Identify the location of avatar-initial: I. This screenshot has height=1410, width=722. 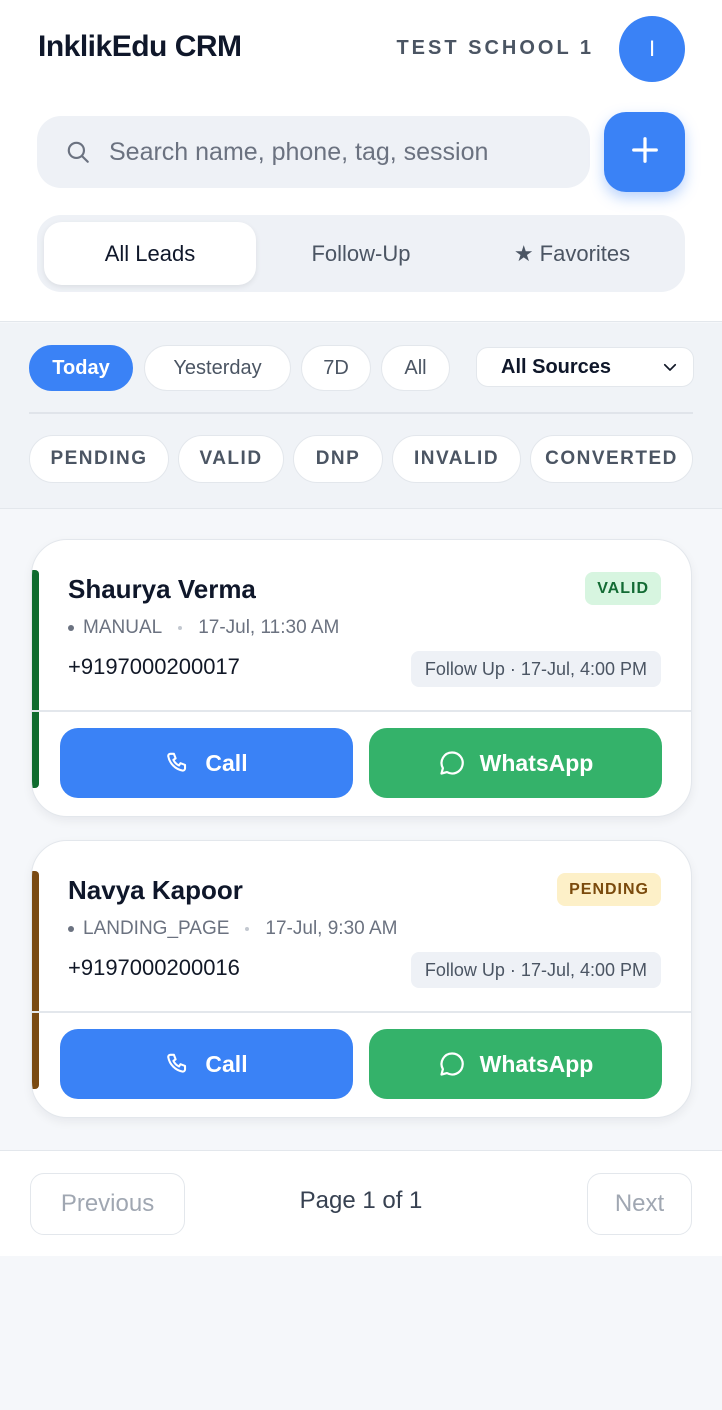
(652, 48).